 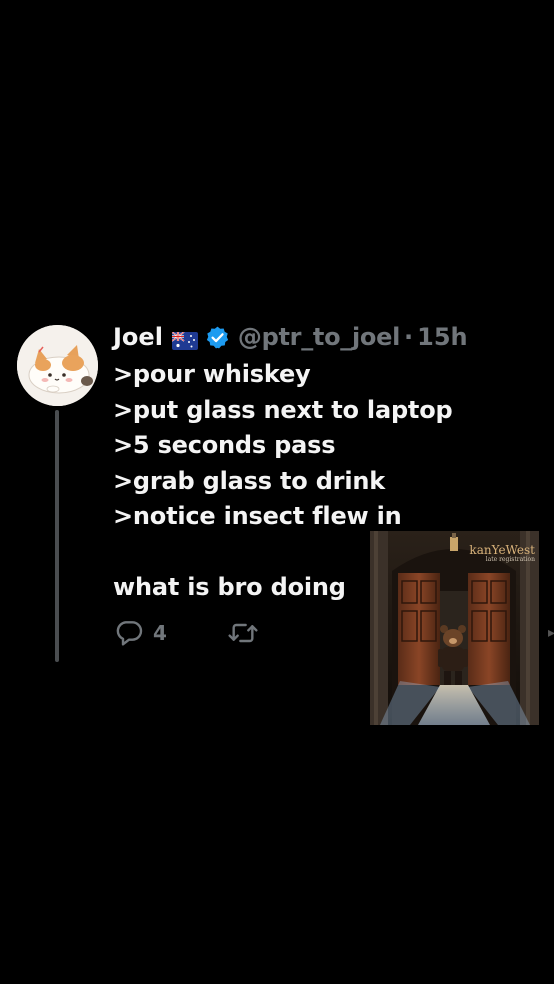 I want to click on album-subtitle: late registration, so click(x=510, y=559).